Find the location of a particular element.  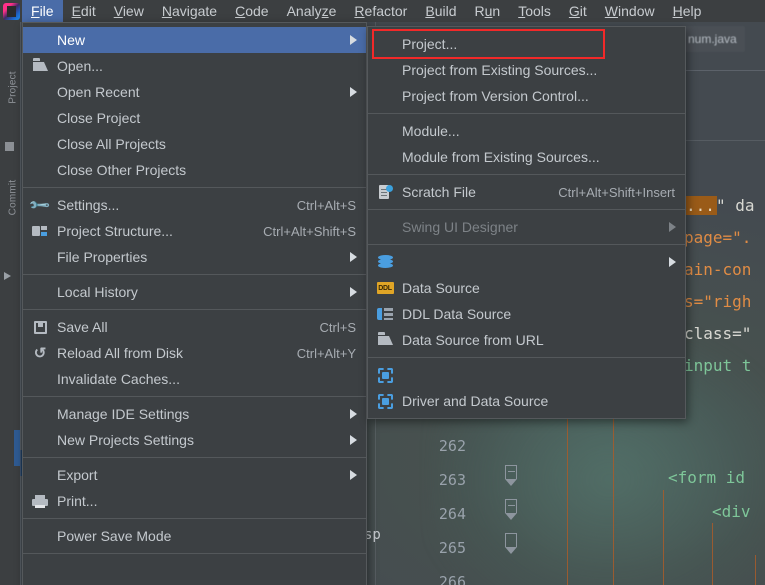

menubar-item-tools: Tools is located at coordinates (534, 11).